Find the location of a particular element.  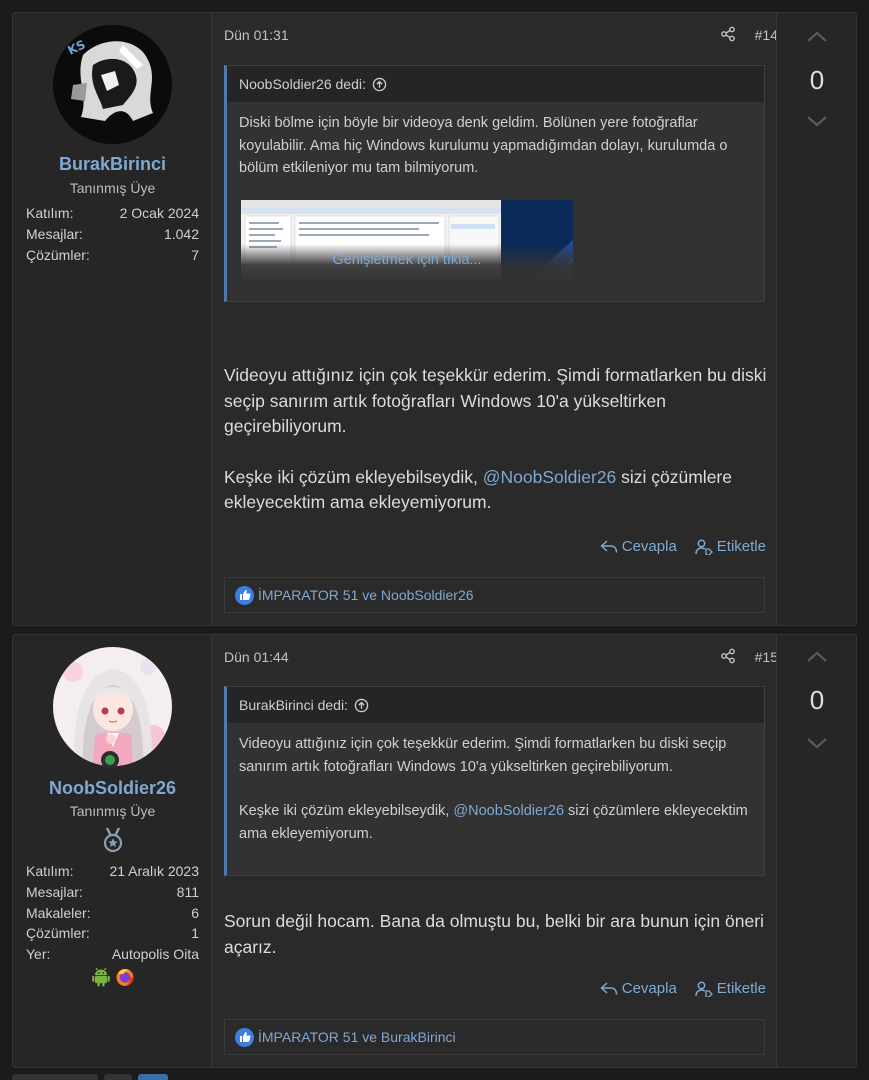

avatar is located at coordinates (112, 706).